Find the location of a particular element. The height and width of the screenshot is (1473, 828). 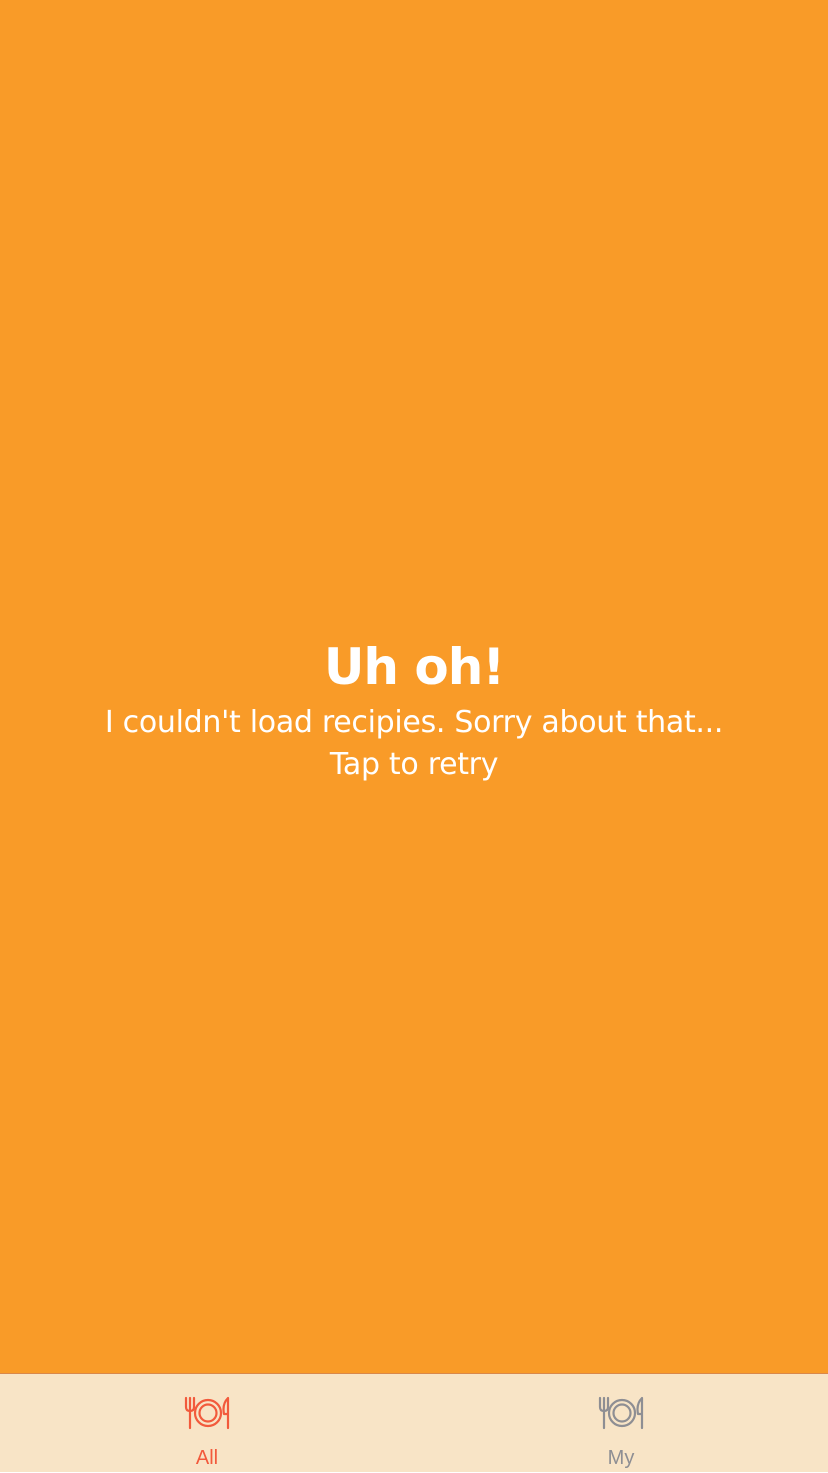

error-title: Uh oh! is located at coordinates (414, 667).